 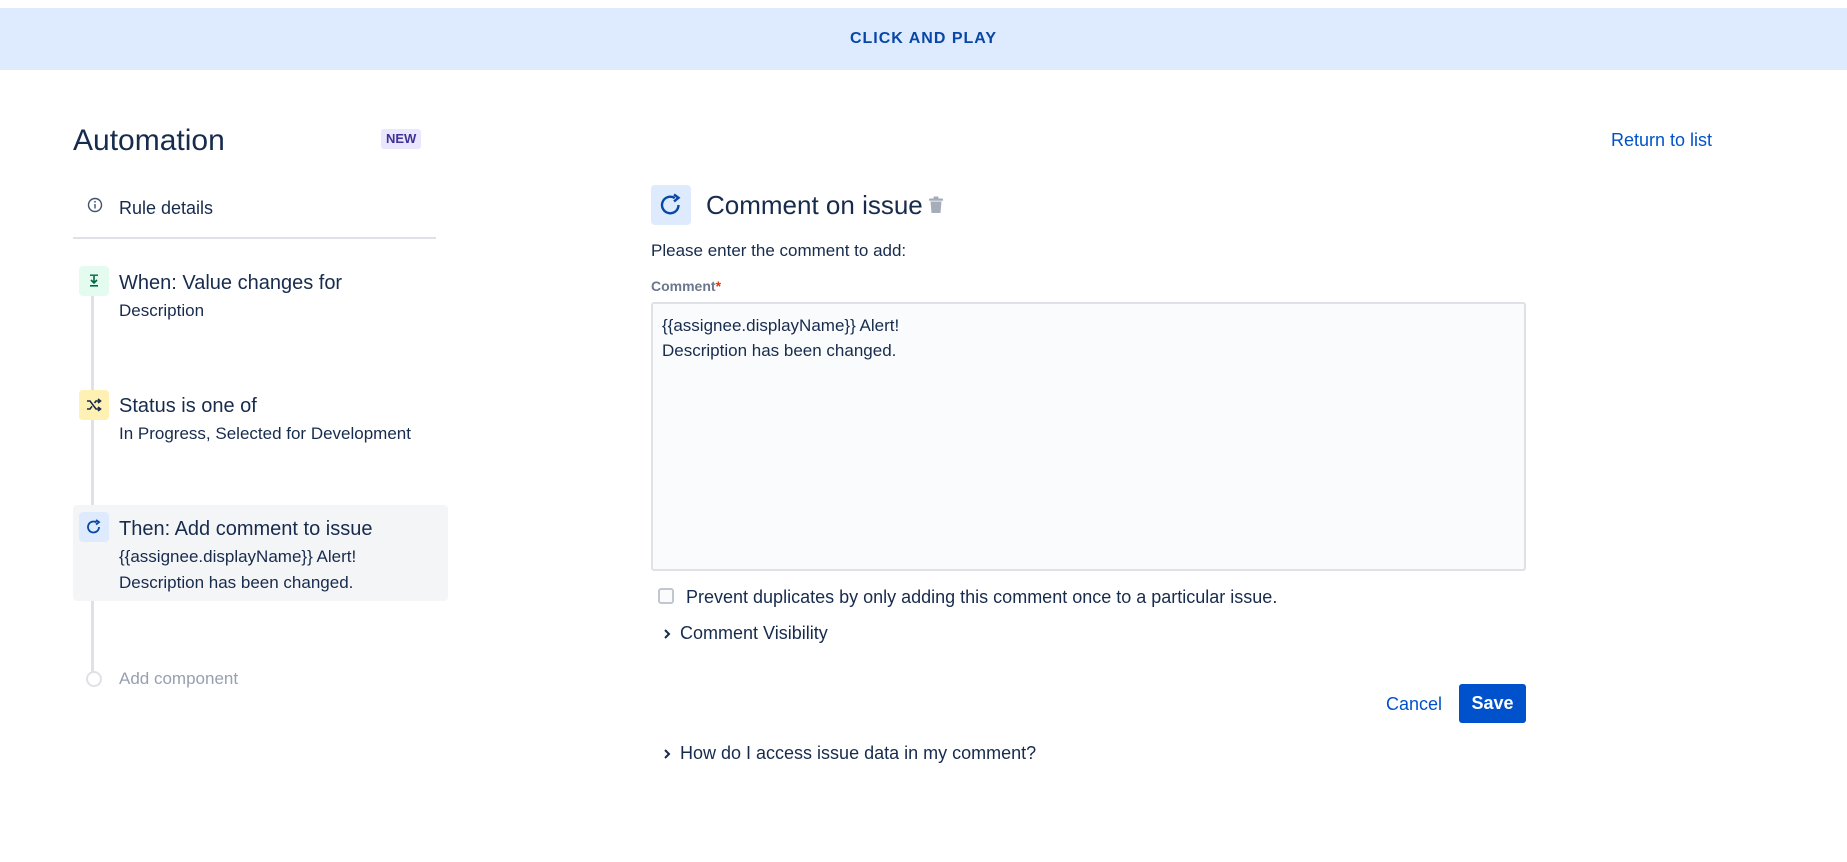 I want to click on step-title: When: Value changes for, so click(x=231, y=283).